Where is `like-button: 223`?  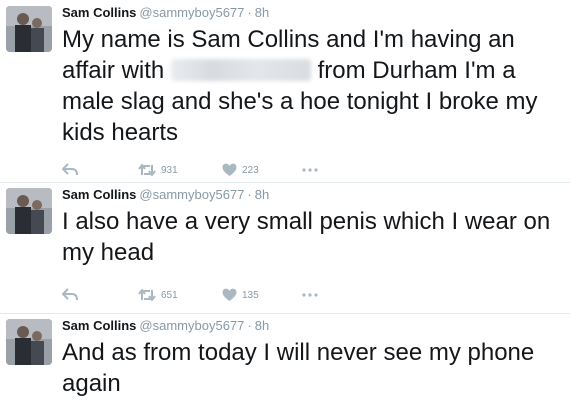 like-button: 223 is located at coordinates (240, 170).